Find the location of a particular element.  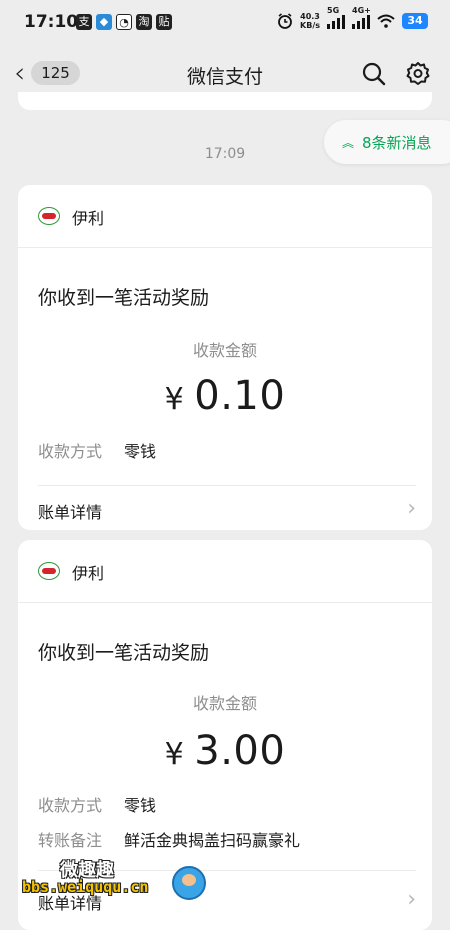

status-bar: 17:10 支 ◆ ◔ 淘 贴 40.3 KB/s 5G 4G+ 34 is located at coordinates (225, 23).